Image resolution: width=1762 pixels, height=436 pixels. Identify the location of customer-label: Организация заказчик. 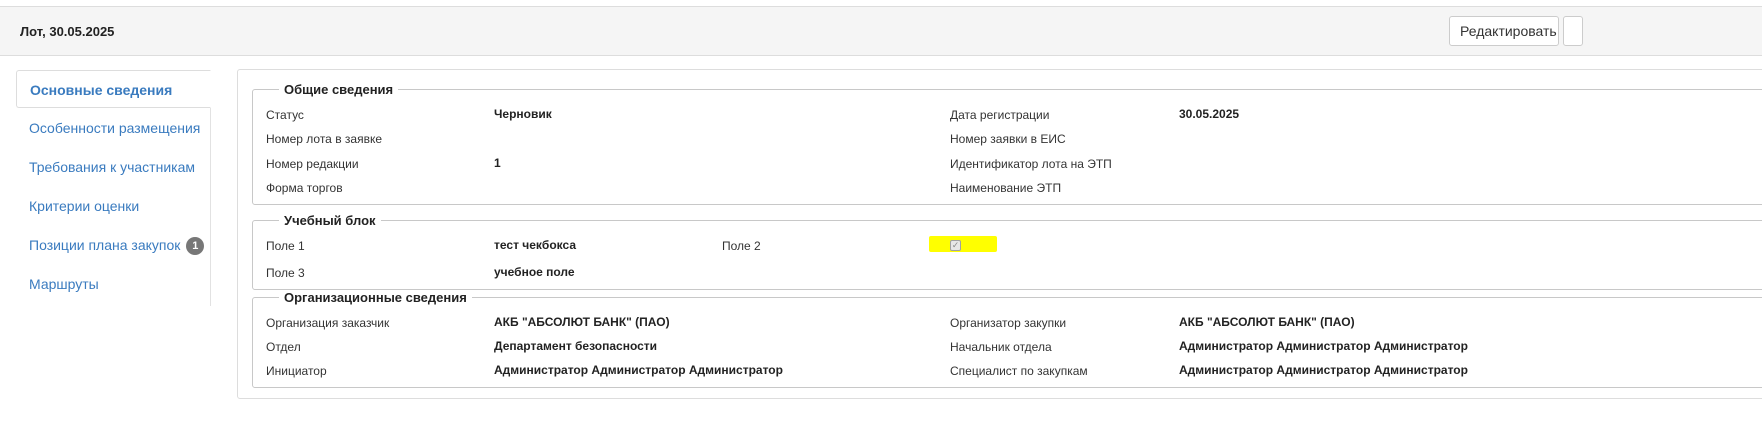
(328, 323).